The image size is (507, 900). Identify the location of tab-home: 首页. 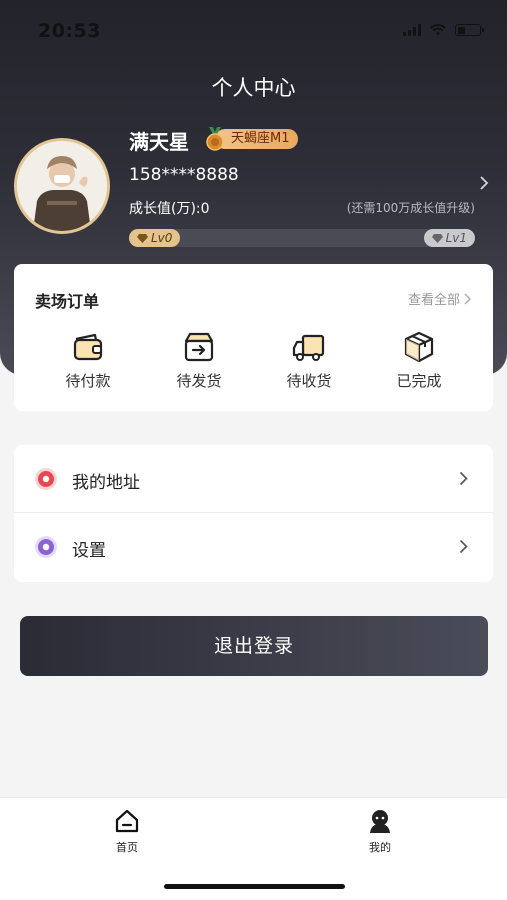
(127, 831).